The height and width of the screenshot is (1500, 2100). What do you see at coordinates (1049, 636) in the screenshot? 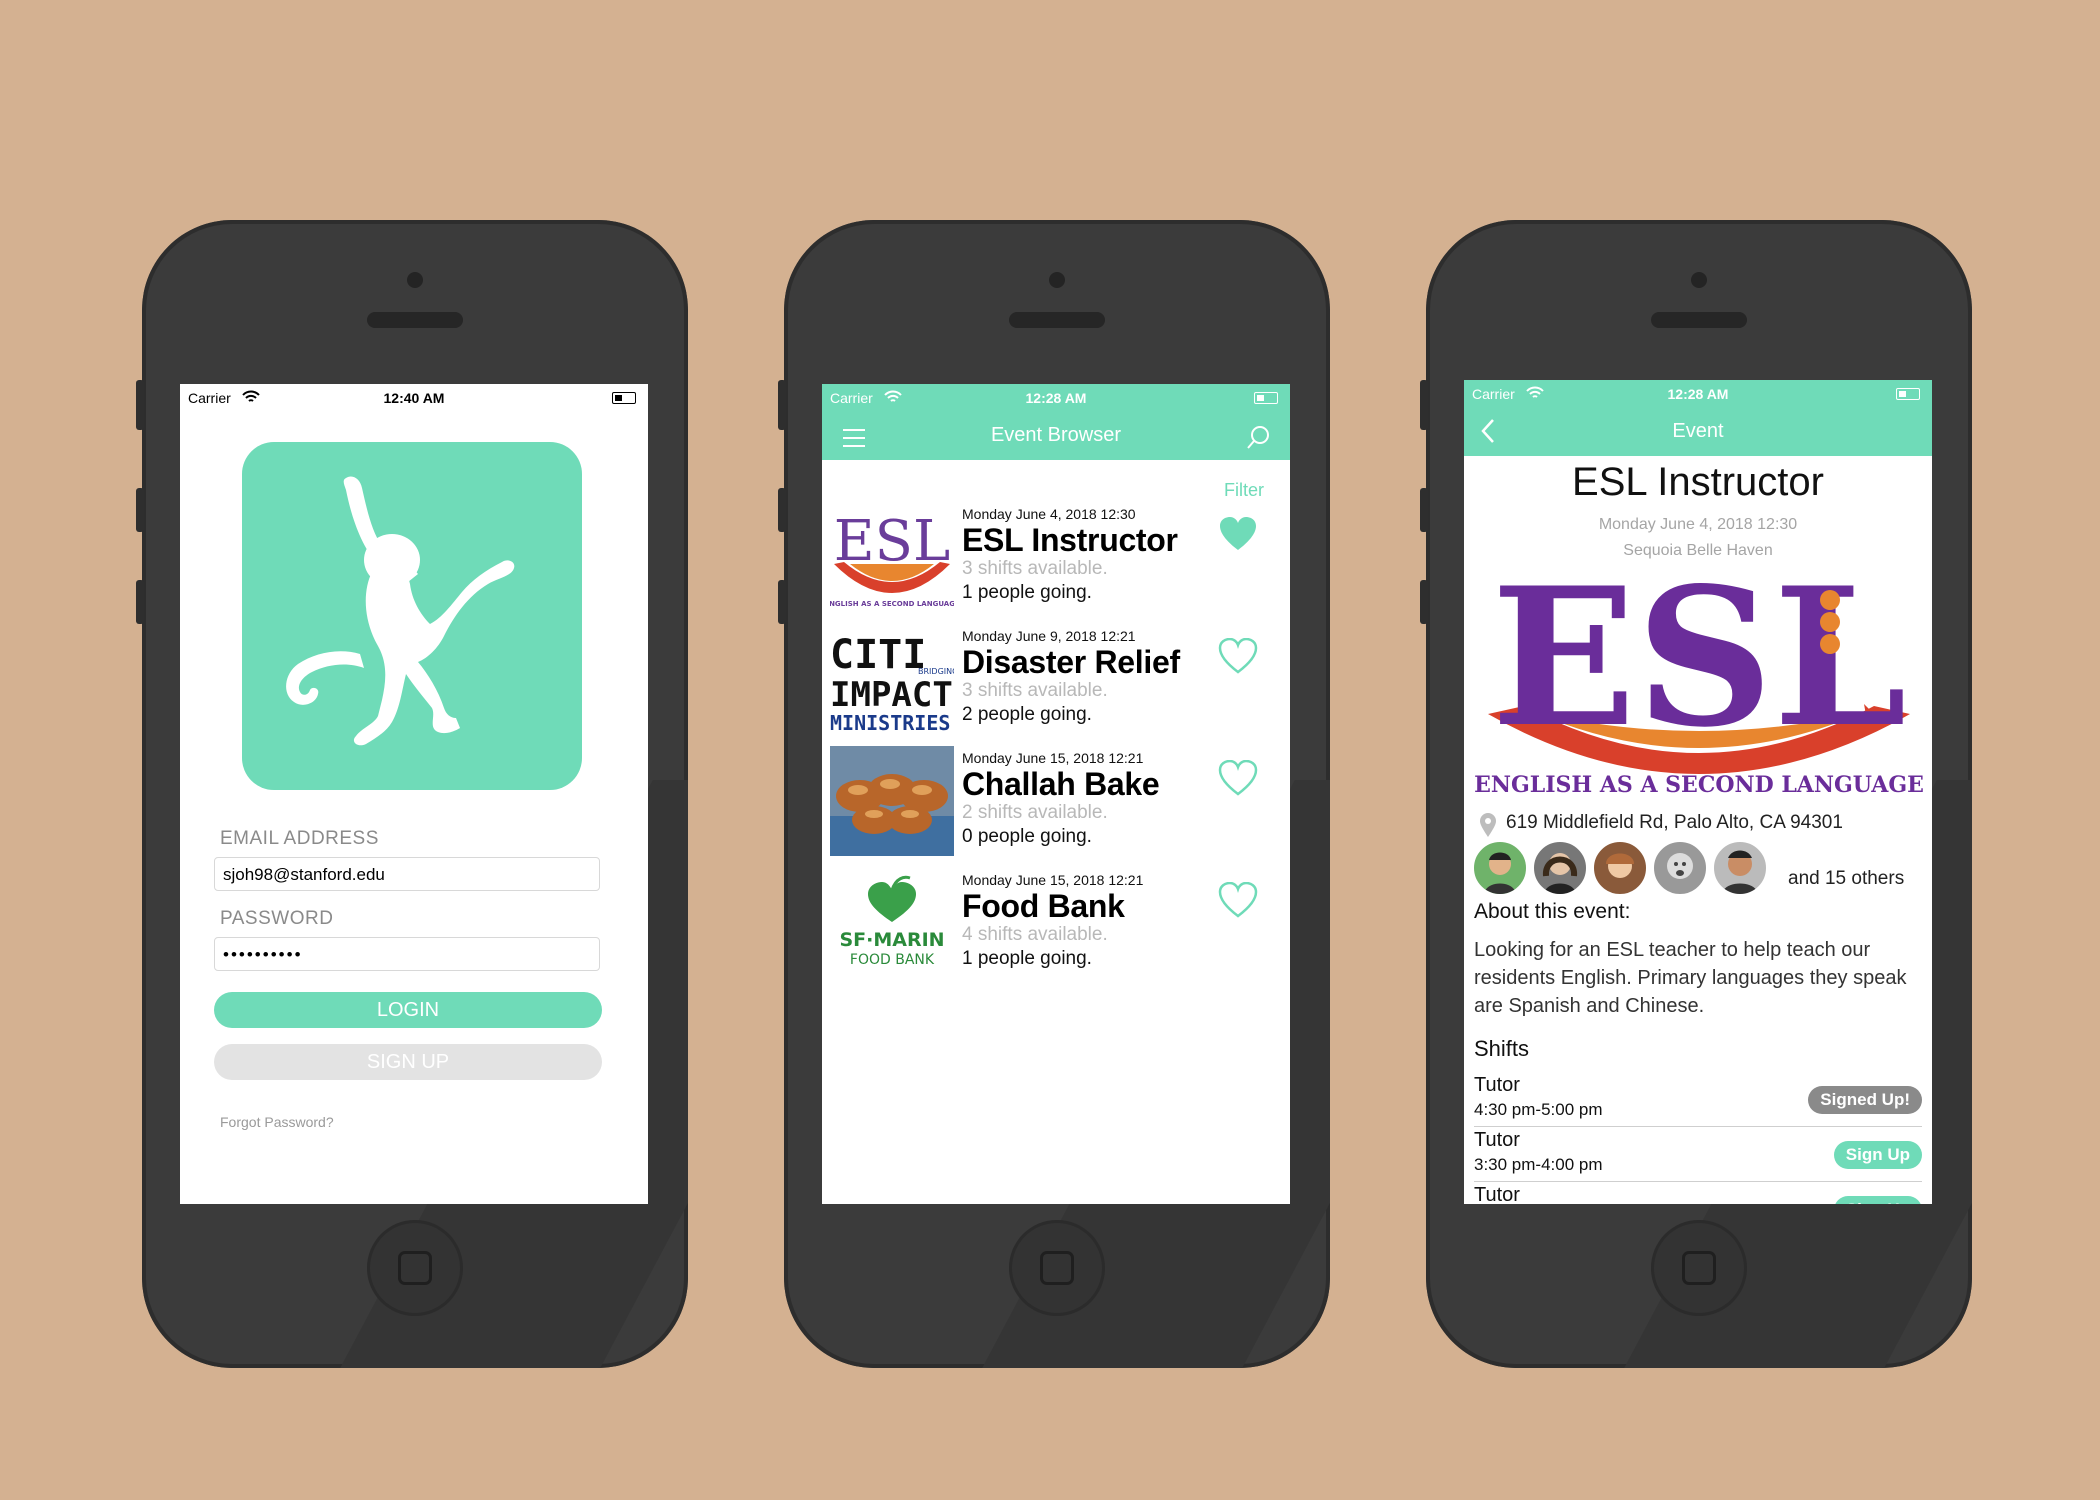
I see `event-date: Monday June 9, 2018 12:21` at bounding box center [1049, 636].